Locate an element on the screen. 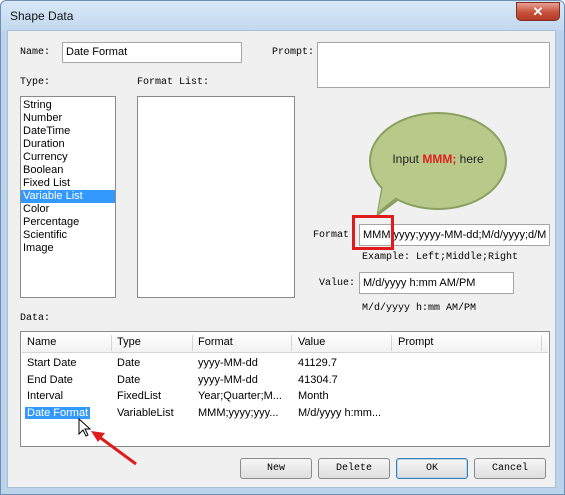 The image size is (565, 495). value-label: Value: is located at coordinates (337, 283).